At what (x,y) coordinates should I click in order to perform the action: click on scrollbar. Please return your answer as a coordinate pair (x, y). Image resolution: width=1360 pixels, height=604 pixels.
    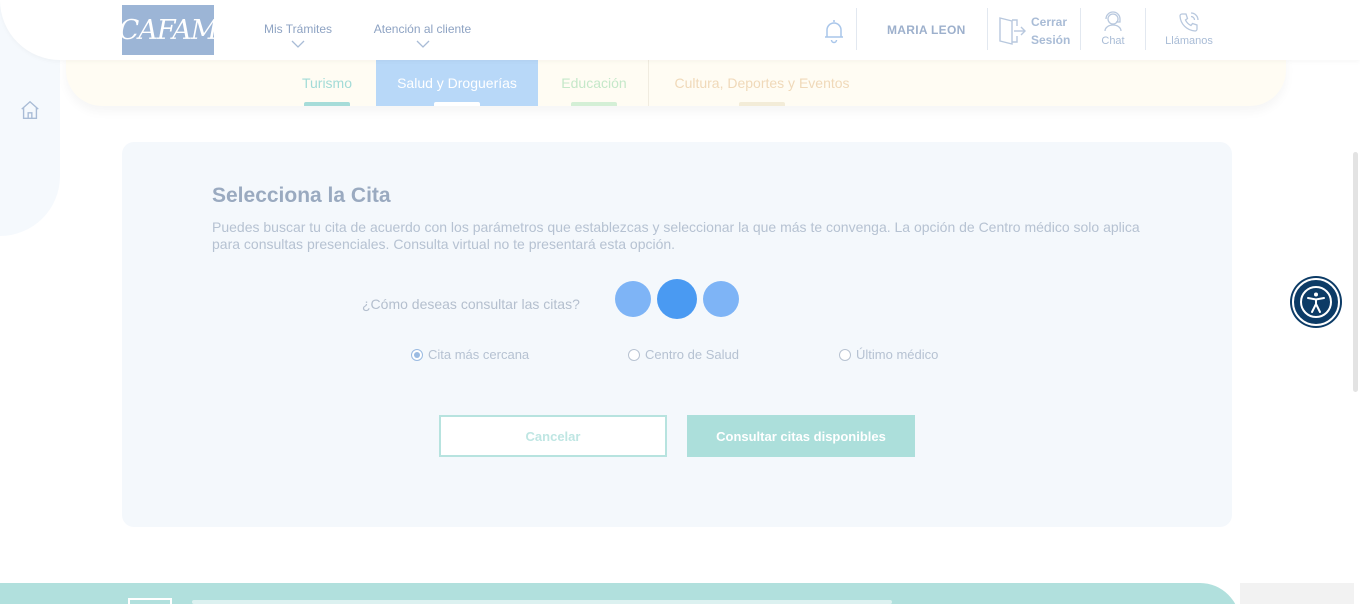
    Looking at the image, I should click on (1355, 272).